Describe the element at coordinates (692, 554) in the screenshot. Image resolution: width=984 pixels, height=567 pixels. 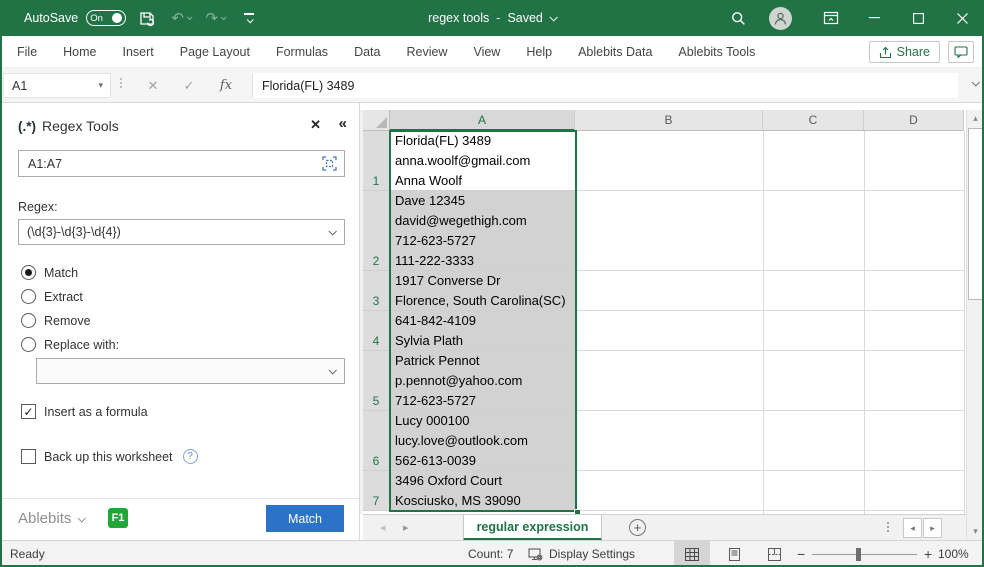
I see `normal-view-button` at that location.